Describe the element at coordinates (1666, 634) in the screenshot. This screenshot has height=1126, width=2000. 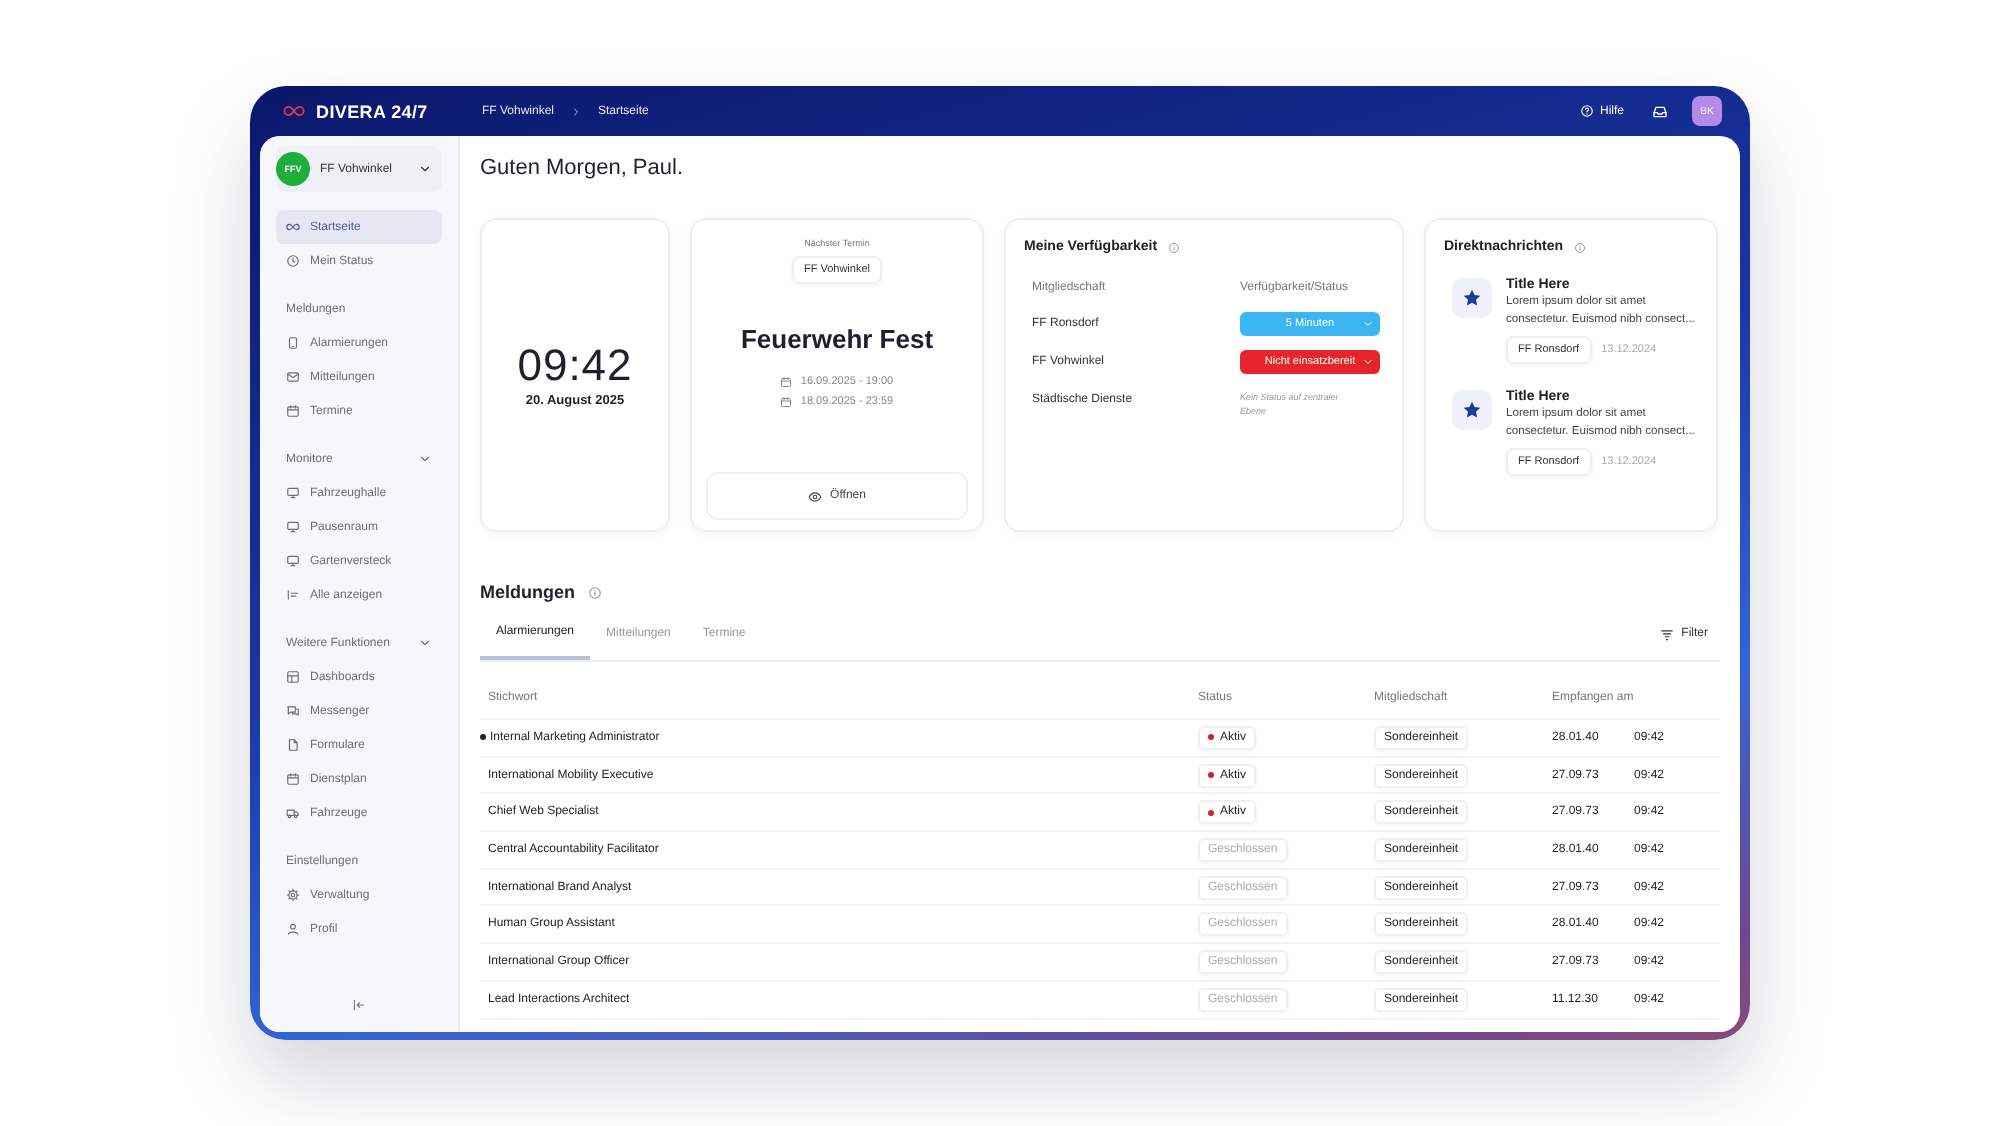
I see `filter-icon` at that location.